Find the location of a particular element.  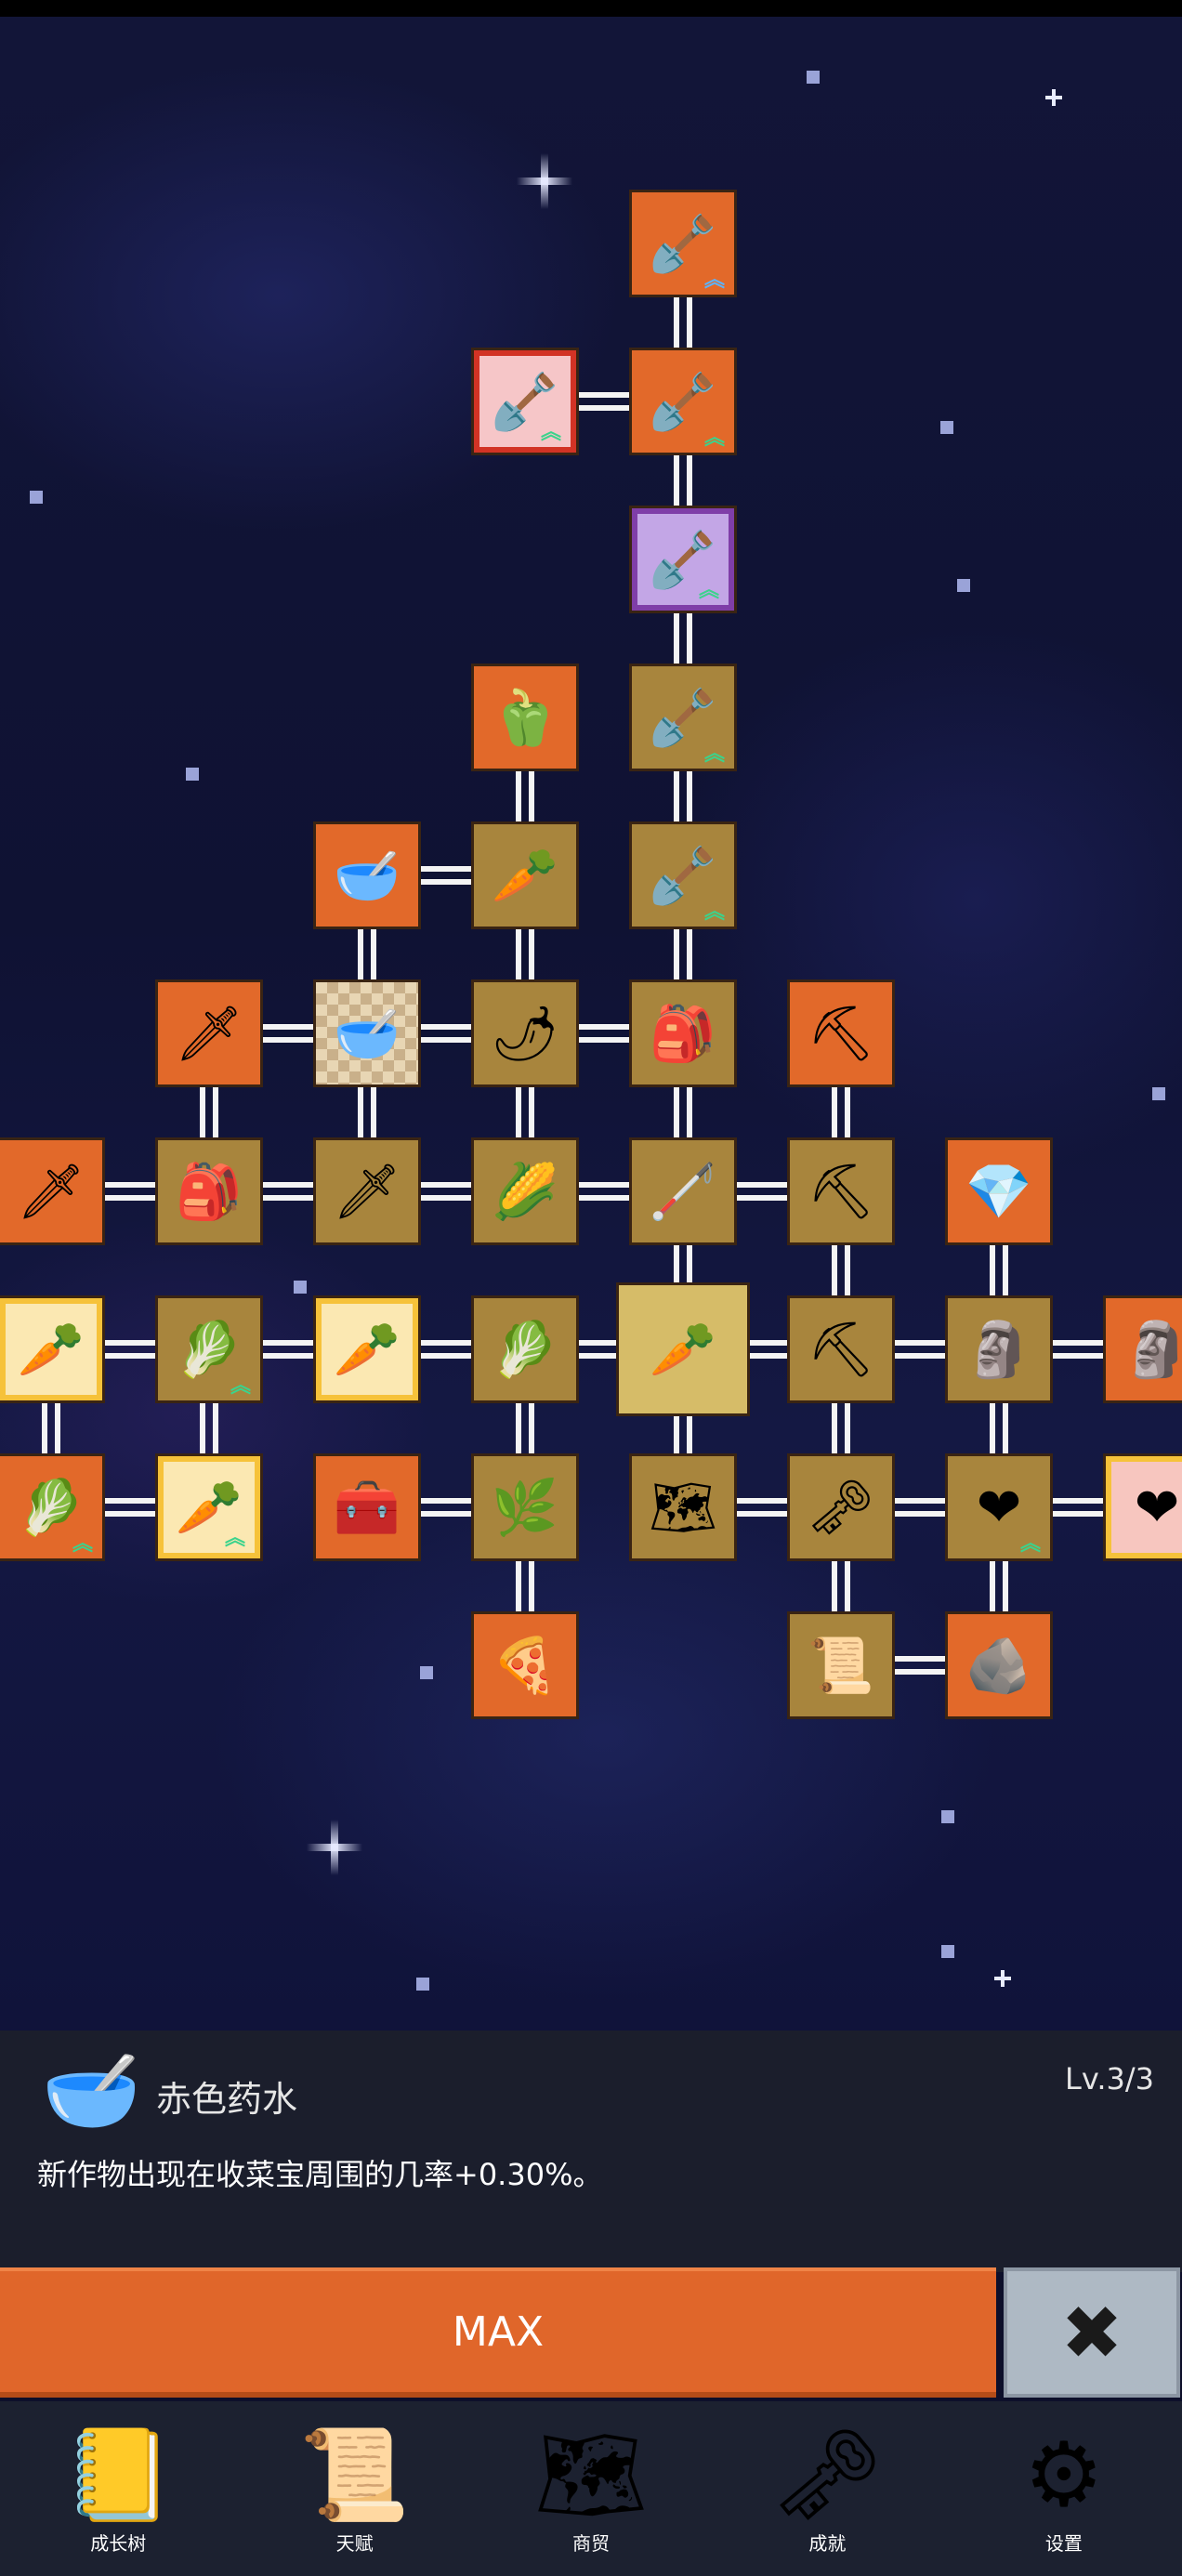

pizza-node: 🍕 is located at coordinates (525, 1665).